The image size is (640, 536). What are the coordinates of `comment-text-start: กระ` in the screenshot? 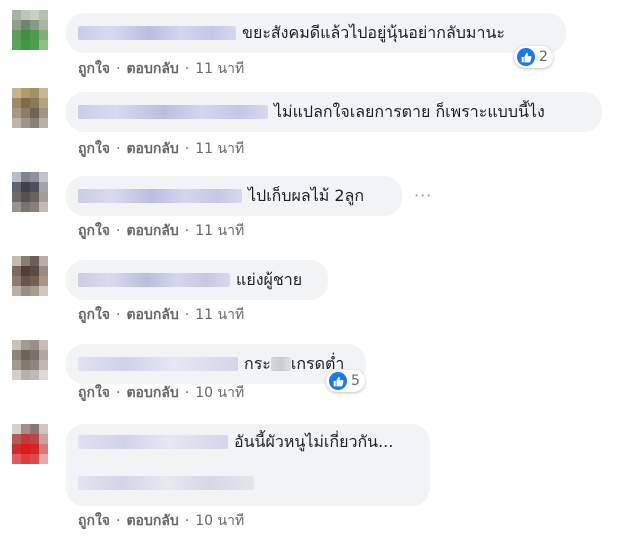 It's located at (257, 363).